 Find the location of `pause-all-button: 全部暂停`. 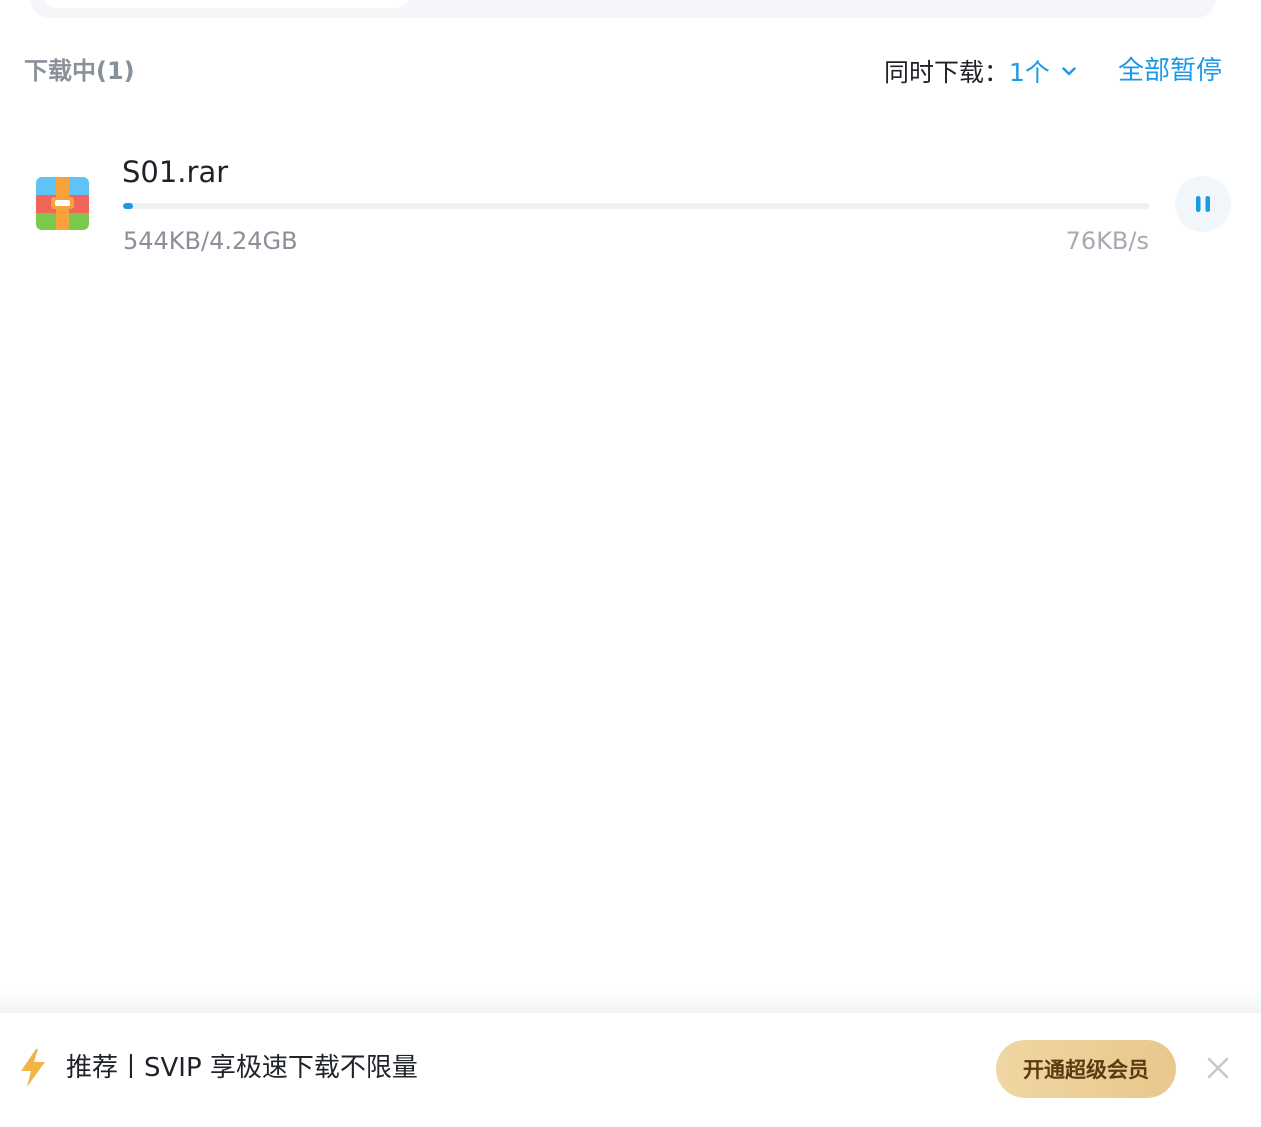

pause-all-button: 全部暂停 is located at coordinates (1170, 71).